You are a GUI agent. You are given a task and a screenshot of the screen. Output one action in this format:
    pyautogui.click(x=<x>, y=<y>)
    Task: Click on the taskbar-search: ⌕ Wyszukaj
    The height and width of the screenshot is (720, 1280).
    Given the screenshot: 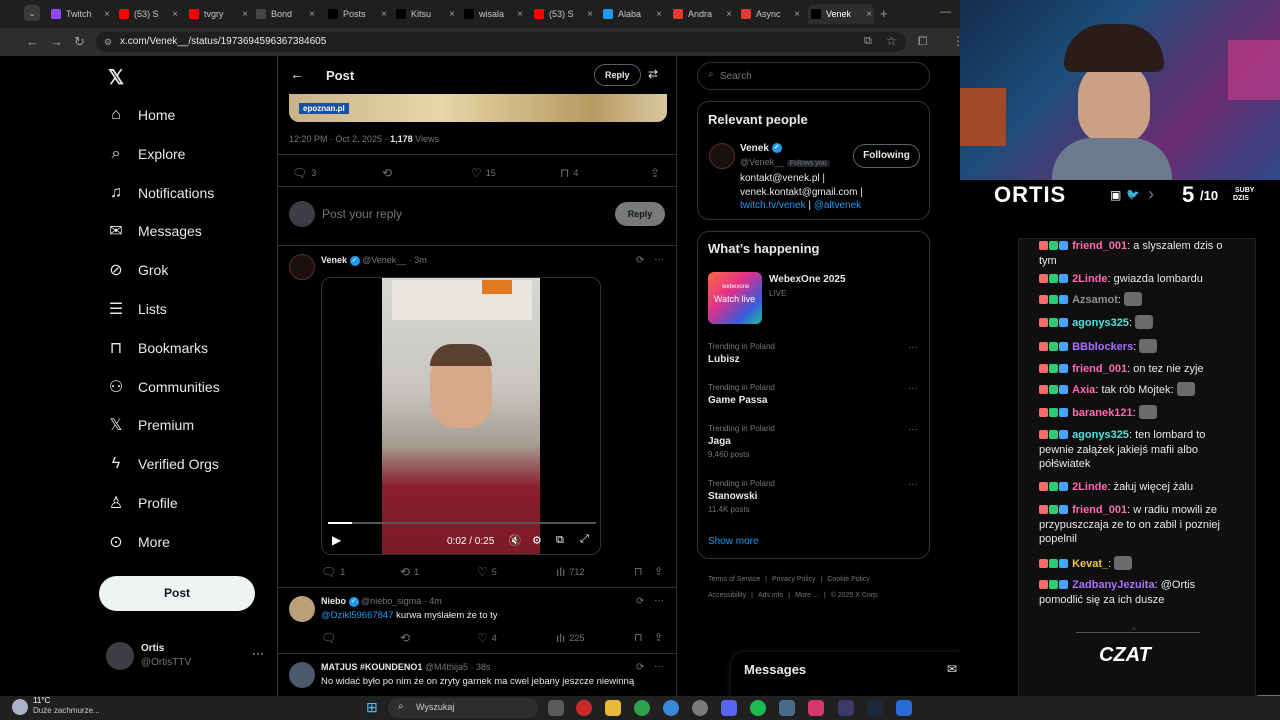 What is the action you would take?
    pyautogui.click(x=463, y=708)
    